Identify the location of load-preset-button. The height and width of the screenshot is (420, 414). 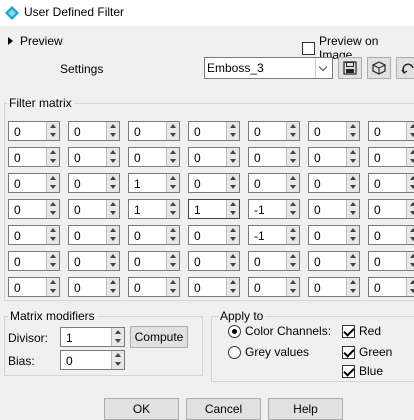
(379, 68).